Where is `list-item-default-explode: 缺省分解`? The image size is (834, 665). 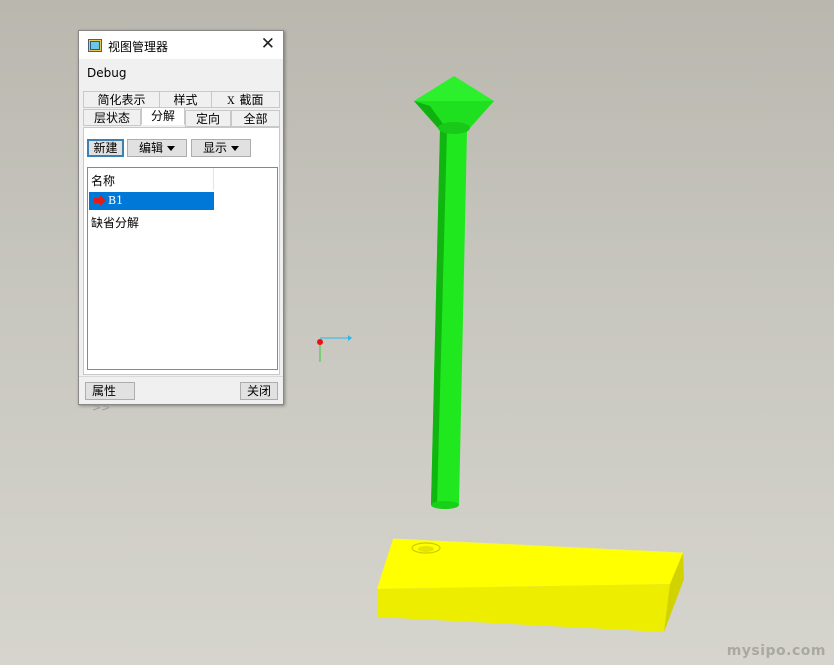 list-item-default-explode: 缺省分解 is located at coordinates (115, 222).